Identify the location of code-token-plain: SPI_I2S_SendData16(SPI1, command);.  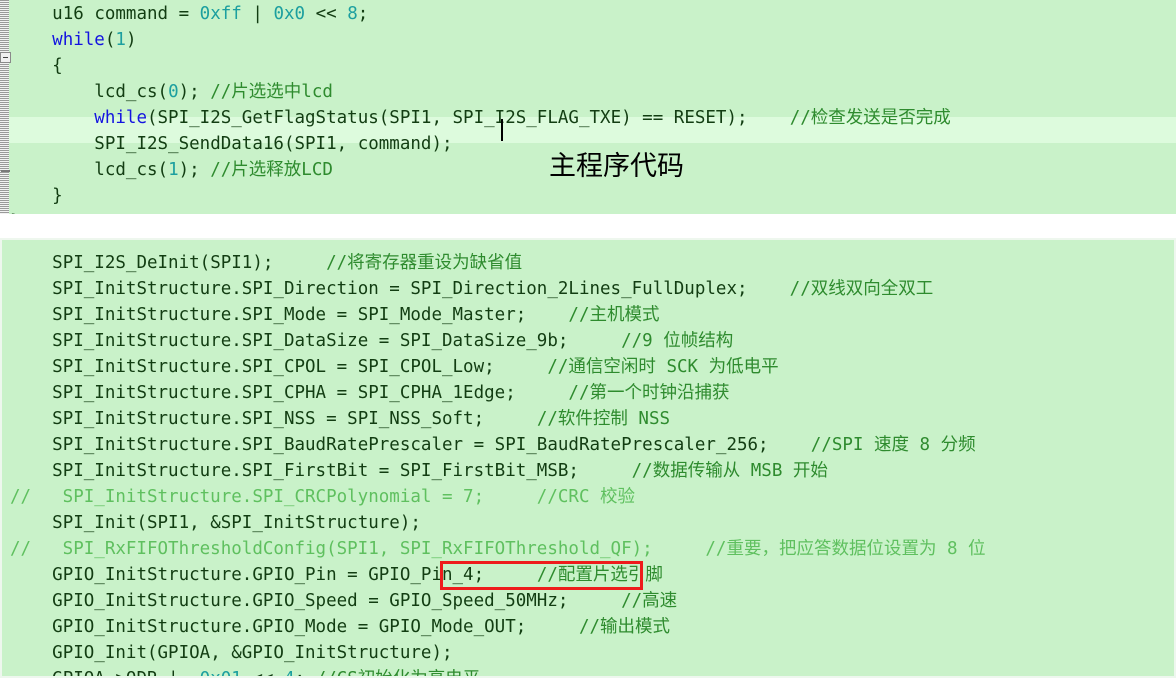
(273, 144).